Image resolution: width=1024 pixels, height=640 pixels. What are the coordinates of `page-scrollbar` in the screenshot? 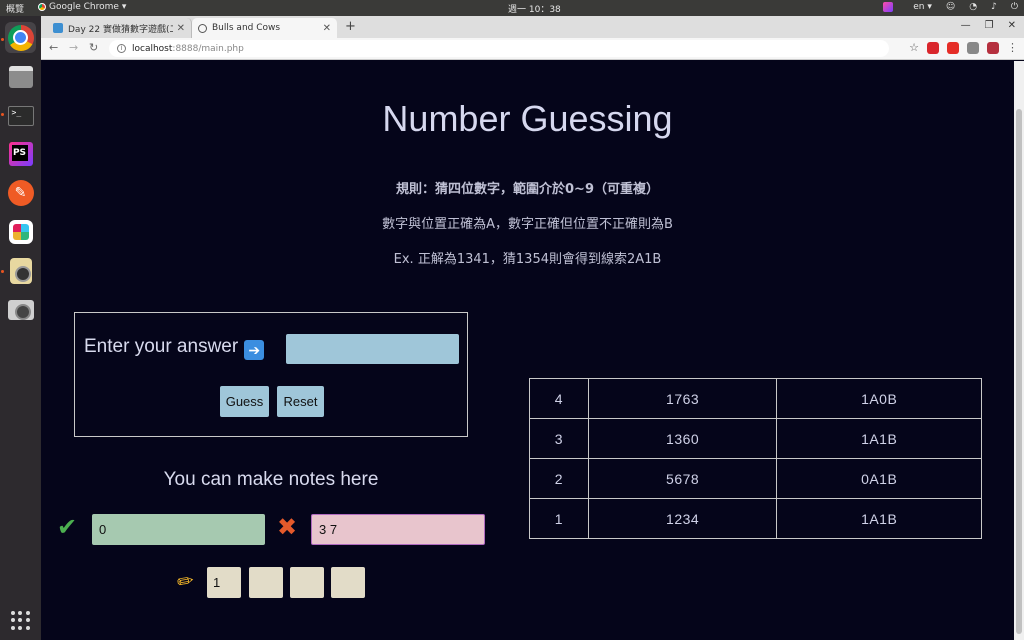 It's located at (1019, 350).